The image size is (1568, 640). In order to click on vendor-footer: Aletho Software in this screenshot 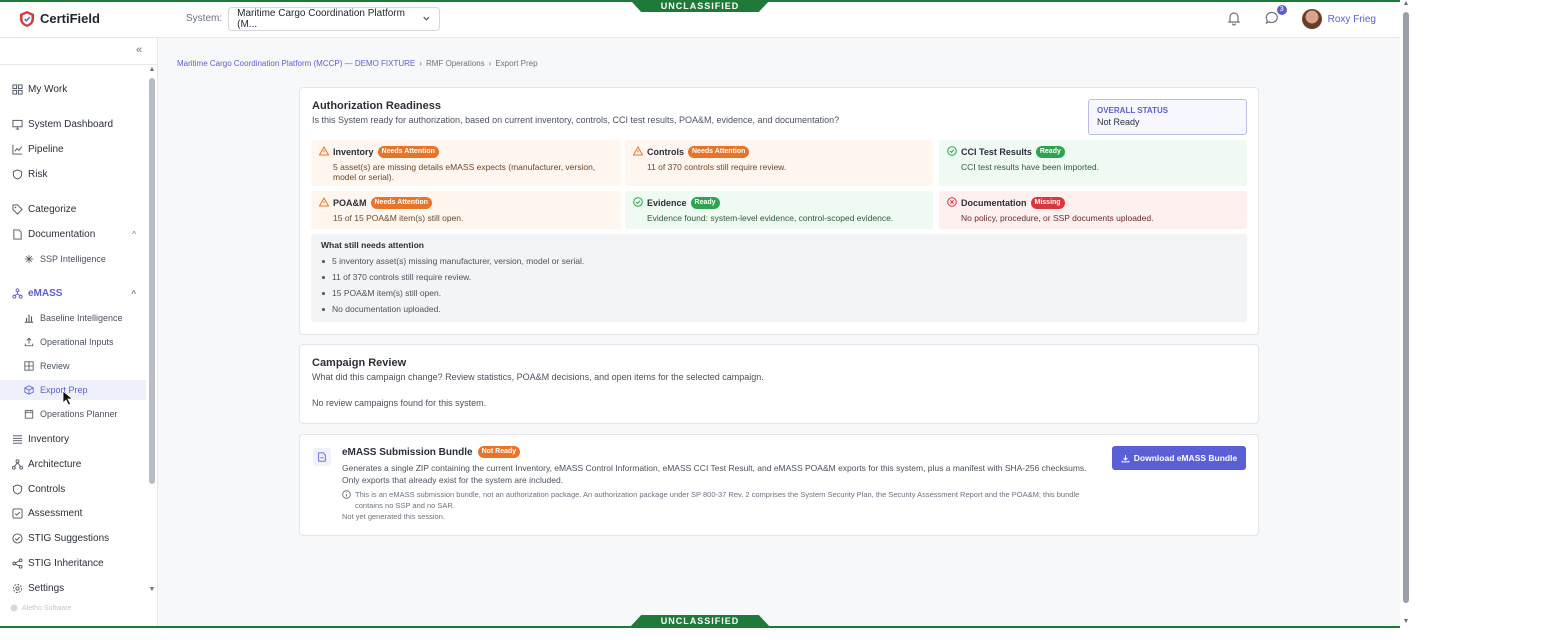, I will do `click(40, 608)`.